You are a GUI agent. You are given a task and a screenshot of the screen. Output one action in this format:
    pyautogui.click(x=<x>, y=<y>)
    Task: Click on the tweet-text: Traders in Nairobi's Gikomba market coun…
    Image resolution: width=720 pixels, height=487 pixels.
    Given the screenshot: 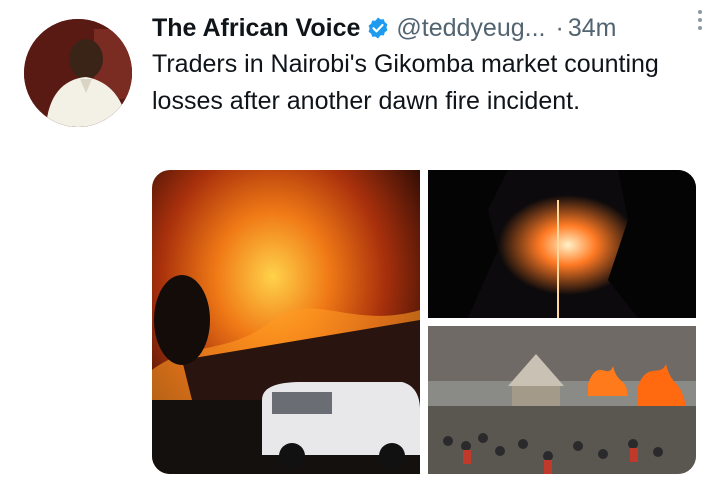 What is the action you would take?
    pyautogui.click(x=405, y=82)
    